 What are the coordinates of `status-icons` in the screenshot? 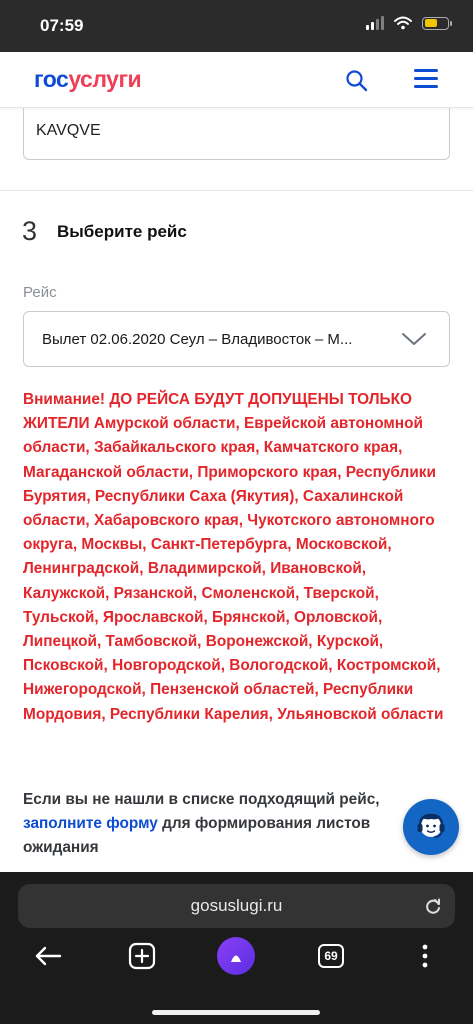 It's located at (409, 23).